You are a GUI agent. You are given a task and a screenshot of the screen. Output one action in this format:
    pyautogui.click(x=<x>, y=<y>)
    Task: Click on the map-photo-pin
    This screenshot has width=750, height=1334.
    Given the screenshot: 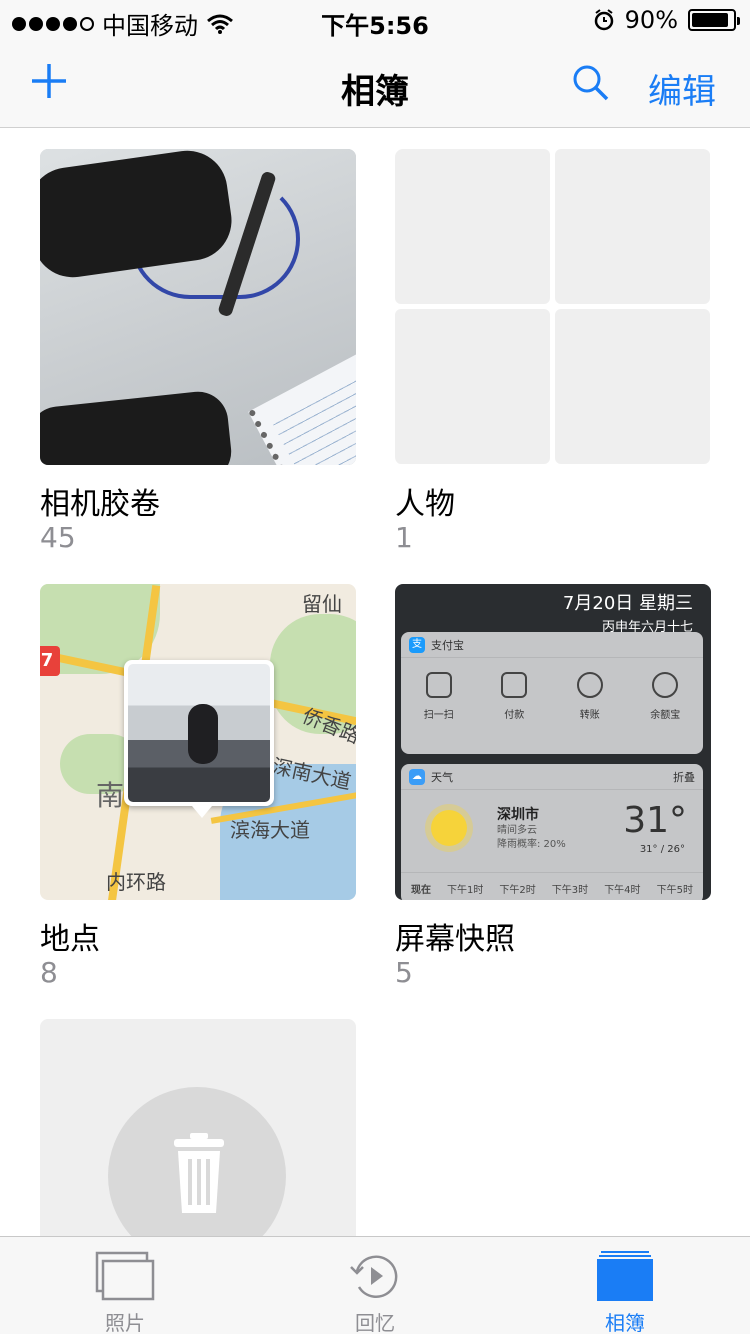 What is the action you would take?
    pyautogui.click(x=199, y=739)
    